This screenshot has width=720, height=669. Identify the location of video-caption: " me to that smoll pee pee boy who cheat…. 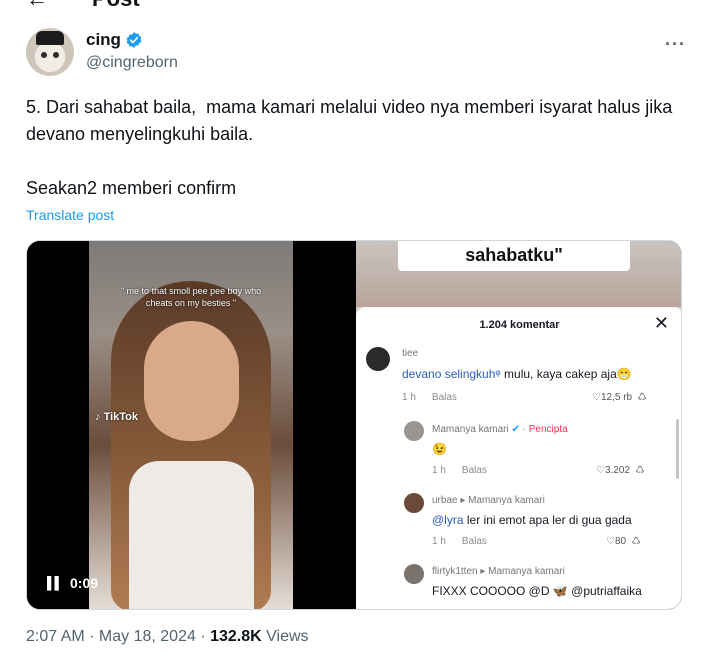
(191, 297).